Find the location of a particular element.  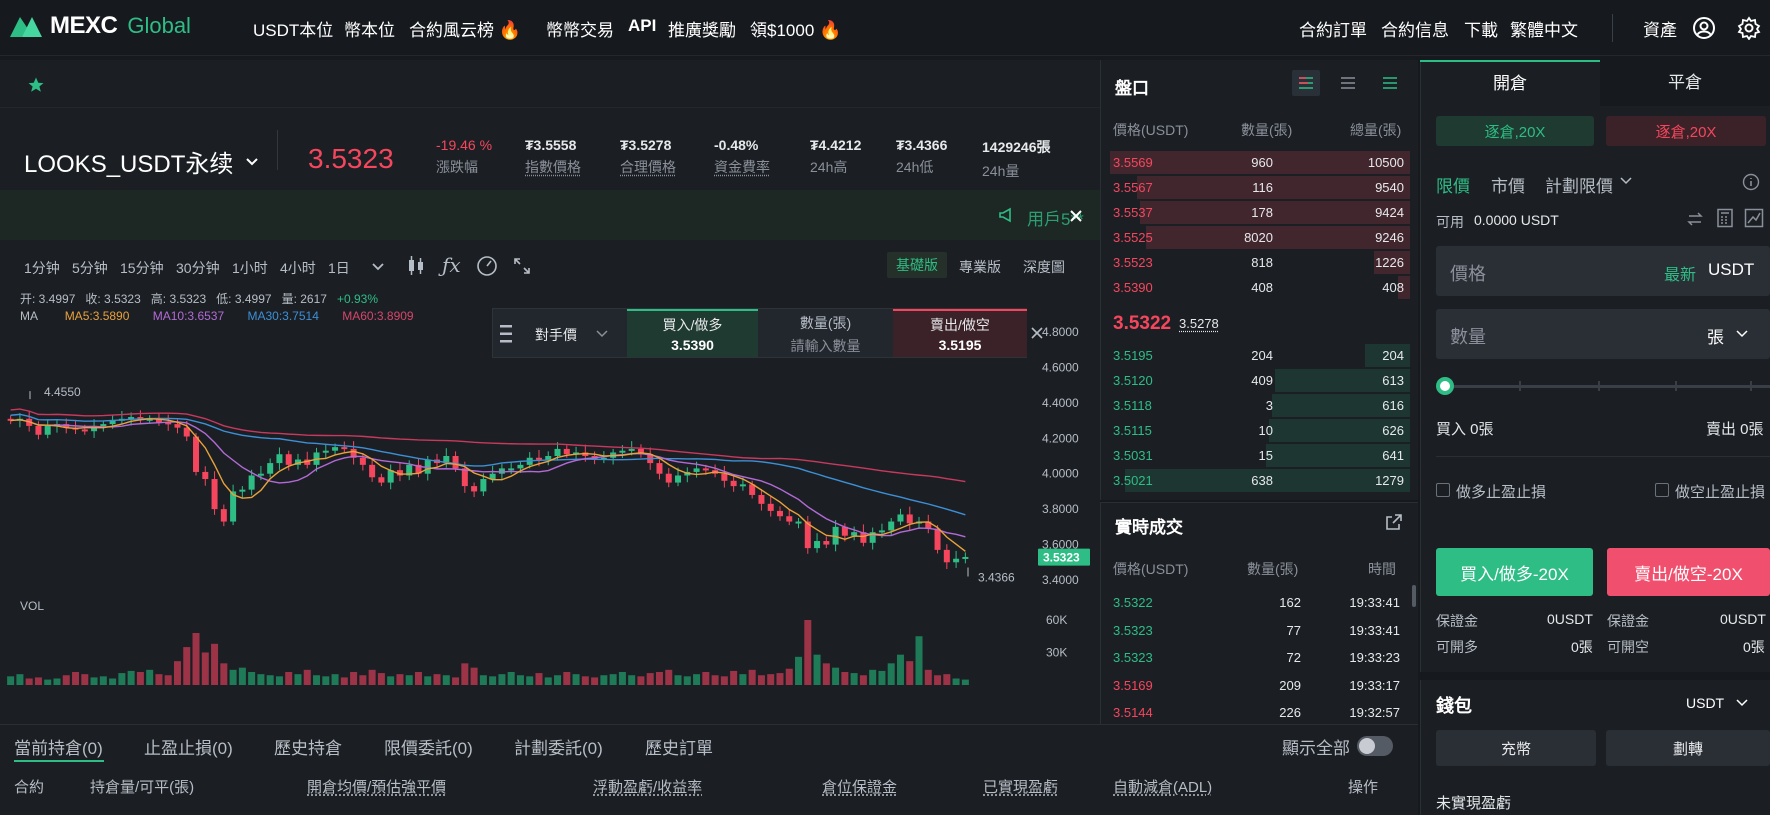

funding-rate-label: 資金費率 is located at coordinates (742, 167).